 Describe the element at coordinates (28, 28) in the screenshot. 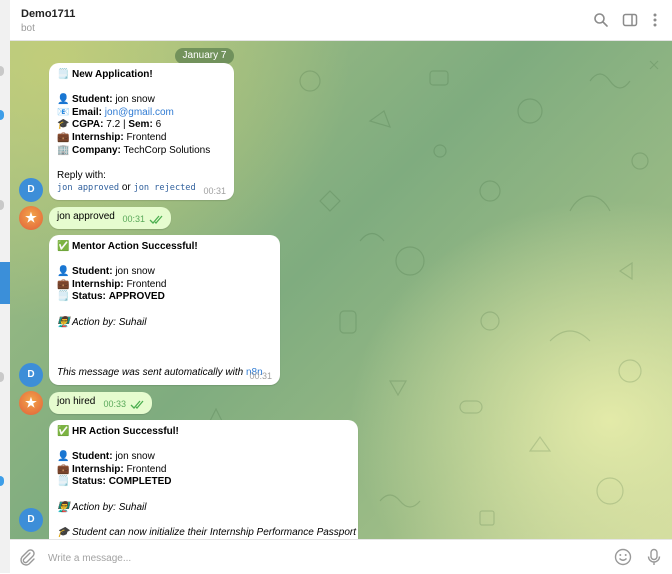

I see `chat-subtitle: bot` at that location.